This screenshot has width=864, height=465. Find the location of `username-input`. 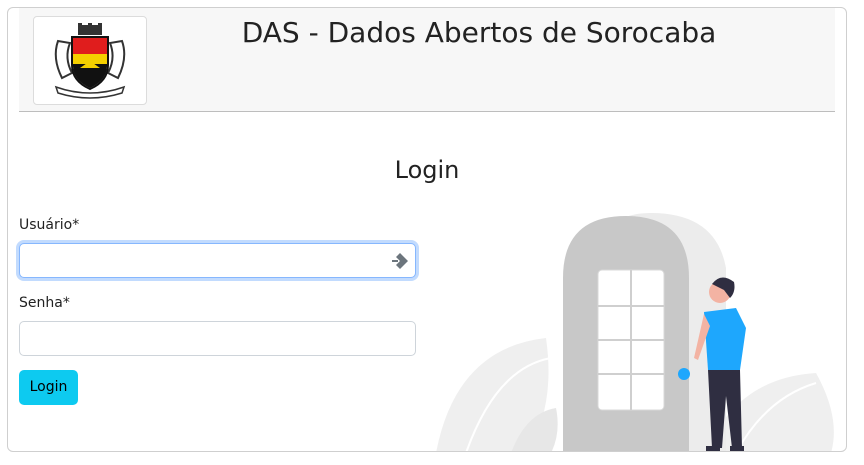

username-input is located at coordinates (217, 260).